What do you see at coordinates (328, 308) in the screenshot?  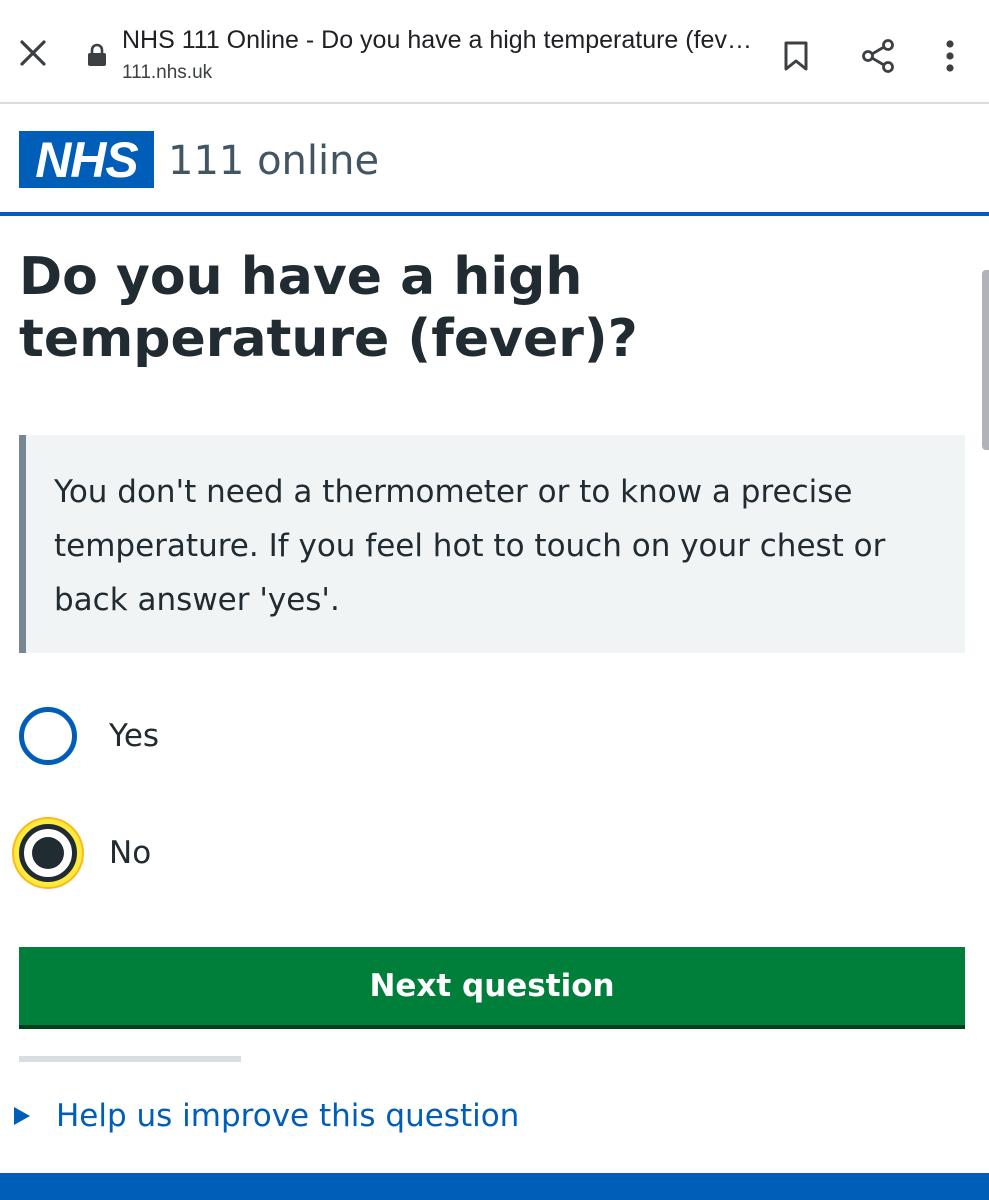 I see `question-title: Do you have a high temperature (fever)?` at bounding box center [328, 308].